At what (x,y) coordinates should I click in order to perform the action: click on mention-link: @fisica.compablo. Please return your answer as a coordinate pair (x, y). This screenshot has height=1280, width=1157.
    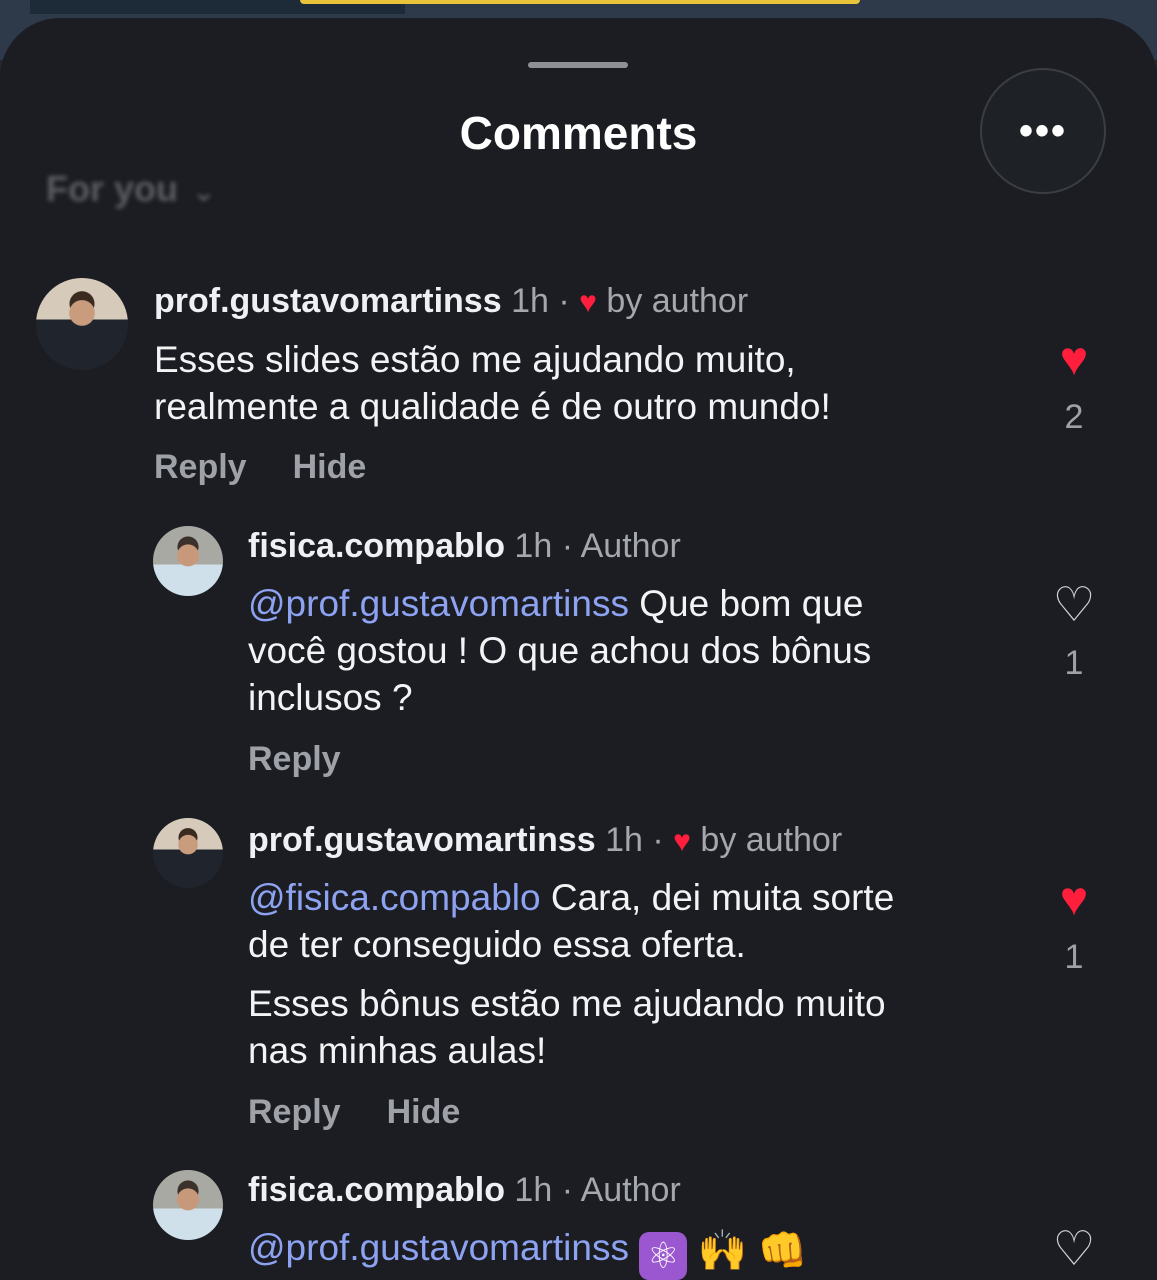
    Looking at the image, I should click on (394, 897).